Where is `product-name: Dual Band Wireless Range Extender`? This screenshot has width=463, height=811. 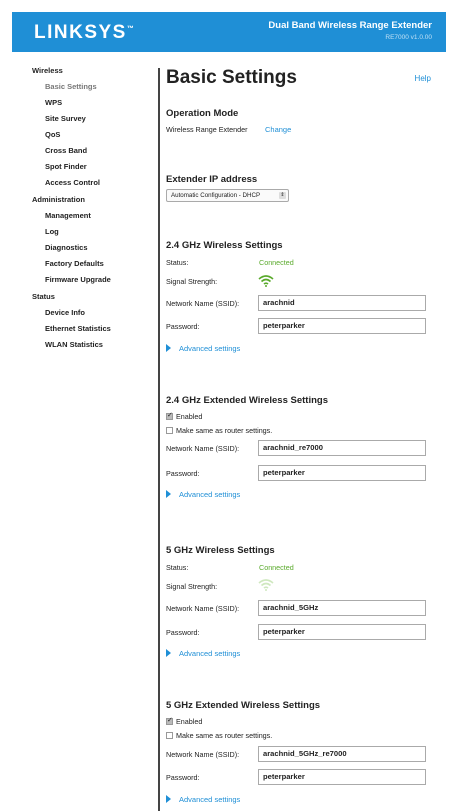
product-name: Dual Band Wireless Range Extender is located at coordinates (350, 25).